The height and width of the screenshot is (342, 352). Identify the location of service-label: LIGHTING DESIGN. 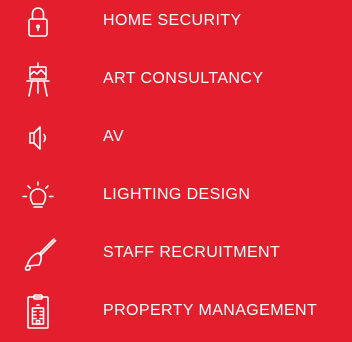
(177, 194).